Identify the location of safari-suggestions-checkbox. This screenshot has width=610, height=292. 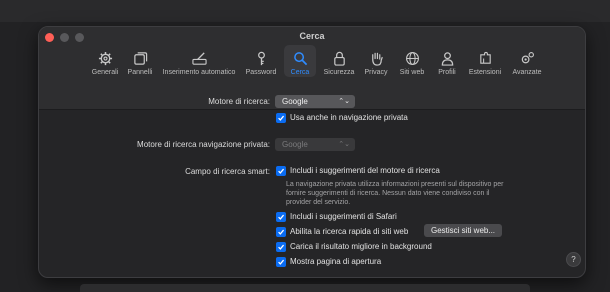
(281, 217).